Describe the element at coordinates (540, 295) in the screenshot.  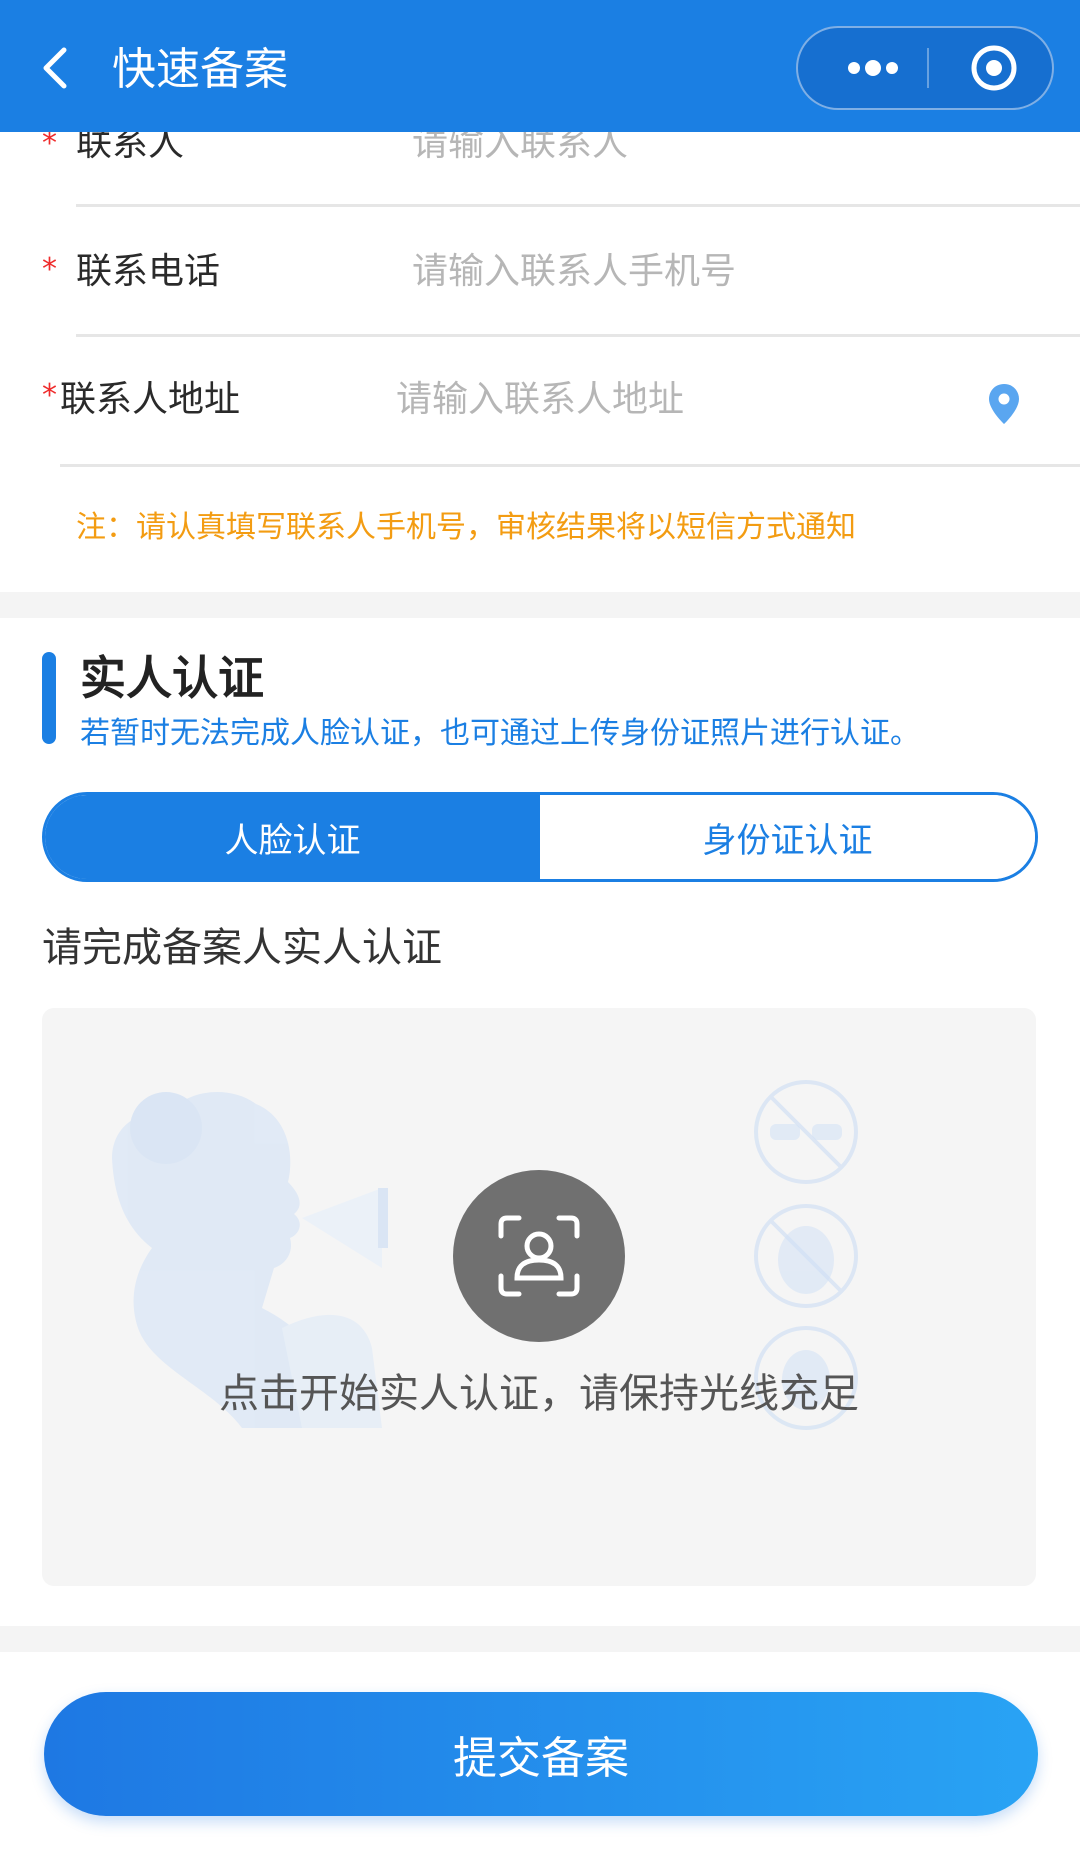
I see `contact-phone-row: * 联系电话` at that location.